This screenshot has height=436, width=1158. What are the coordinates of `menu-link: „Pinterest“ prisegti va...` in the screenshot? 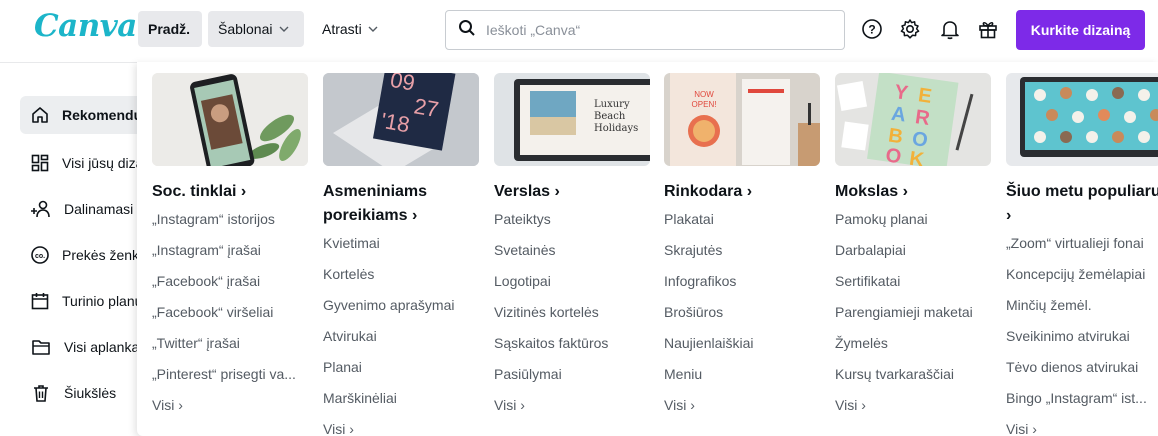 It's located at (230, 374).